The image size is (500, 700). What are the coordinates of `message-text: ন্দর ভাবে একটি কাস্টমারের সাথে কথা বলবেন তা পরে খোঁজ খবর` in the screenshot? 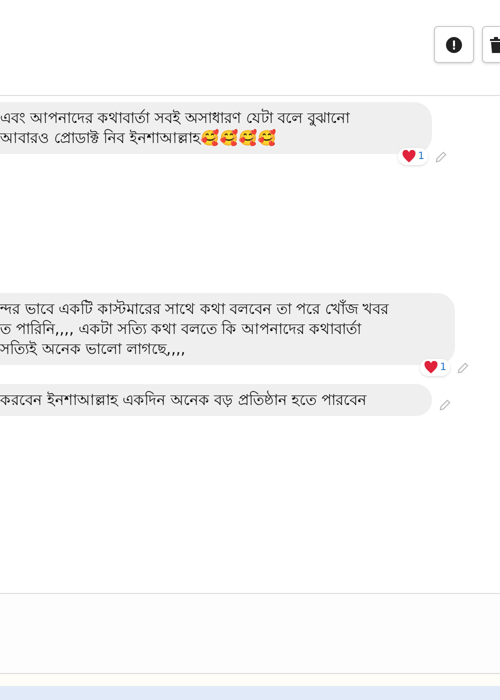 It's located at (195, 309).